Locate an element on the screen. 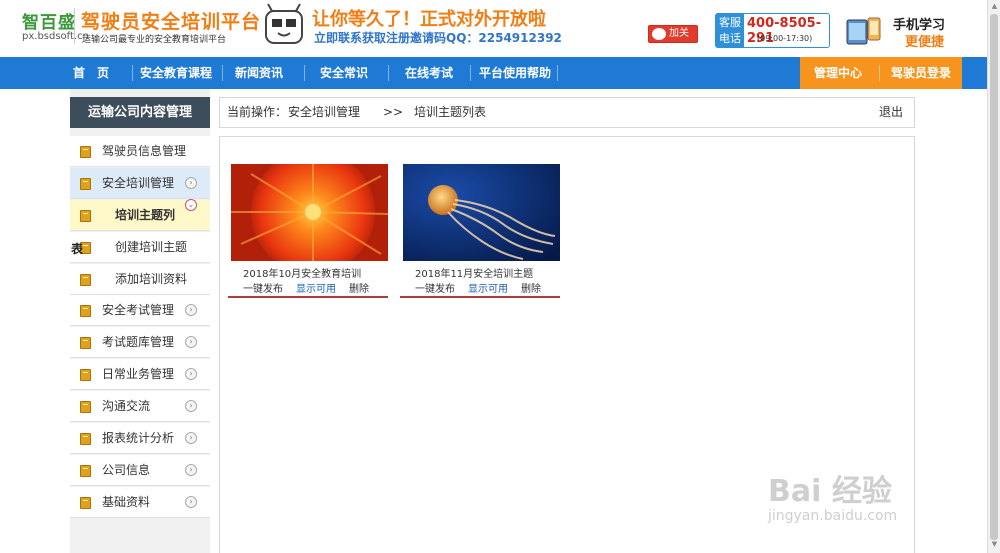 This screenshot has width=1000, height=553. wrapped-label-overflow: 表 is located at coordinates (77, 249).